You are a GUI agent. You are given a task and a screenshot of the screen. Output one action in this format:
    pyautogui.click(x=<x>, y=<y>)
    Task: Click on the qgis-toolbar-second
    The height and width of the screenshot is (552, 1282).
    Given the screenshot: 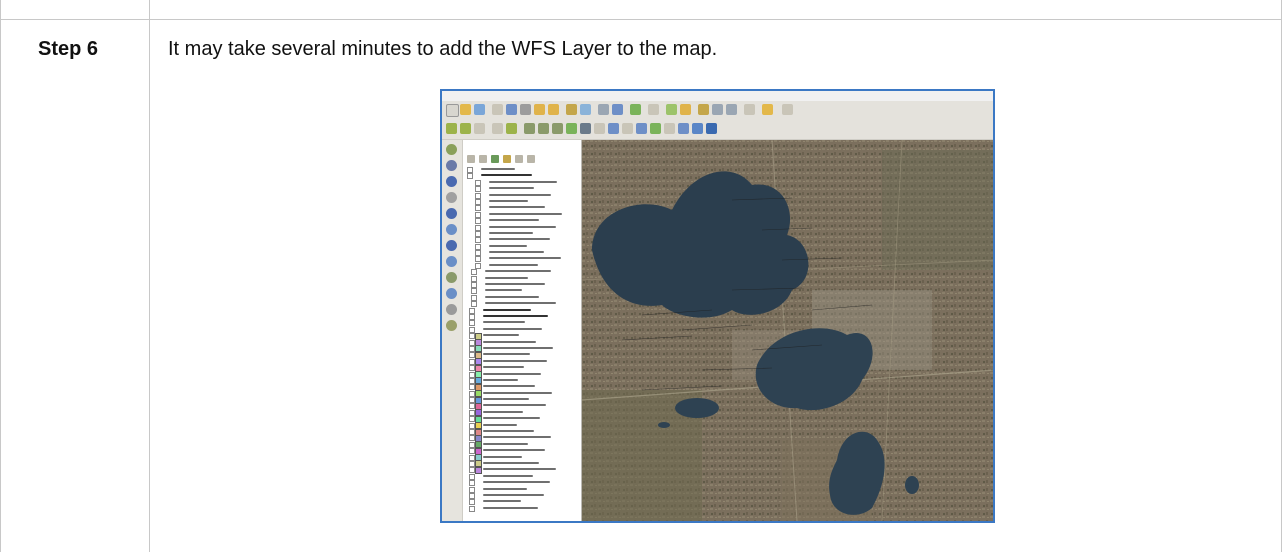 What is the action you would take?
    pyautogui.click(x=717, y=129)
    